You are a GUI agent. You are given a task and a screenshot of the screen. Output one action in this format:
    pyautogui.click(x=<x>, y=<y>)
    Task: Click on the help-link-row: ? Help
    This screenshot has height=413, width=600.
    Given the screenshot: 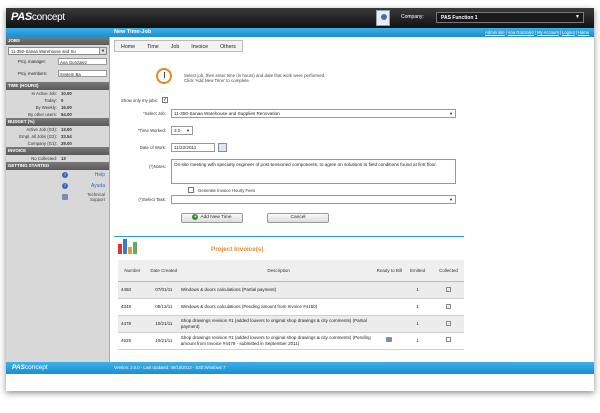 What is the action you would take?
    pyautogui.click(x=57, y=175)
    